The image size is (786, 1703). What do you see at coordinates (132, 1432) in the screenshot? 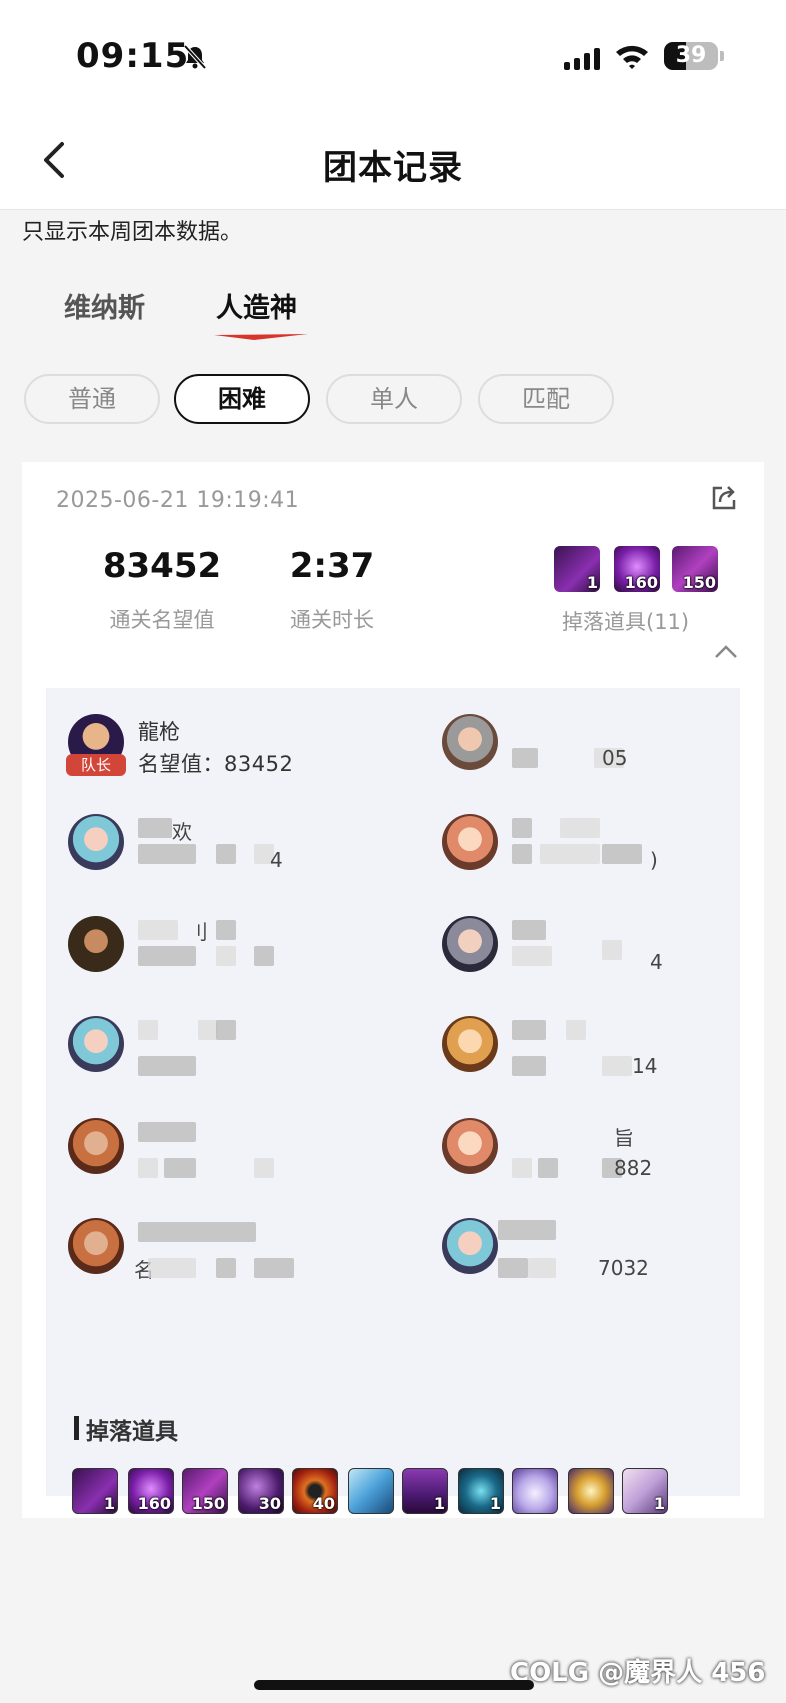
I see `drops-section-title: 掉落道具` at bounding box center [132, 1432].